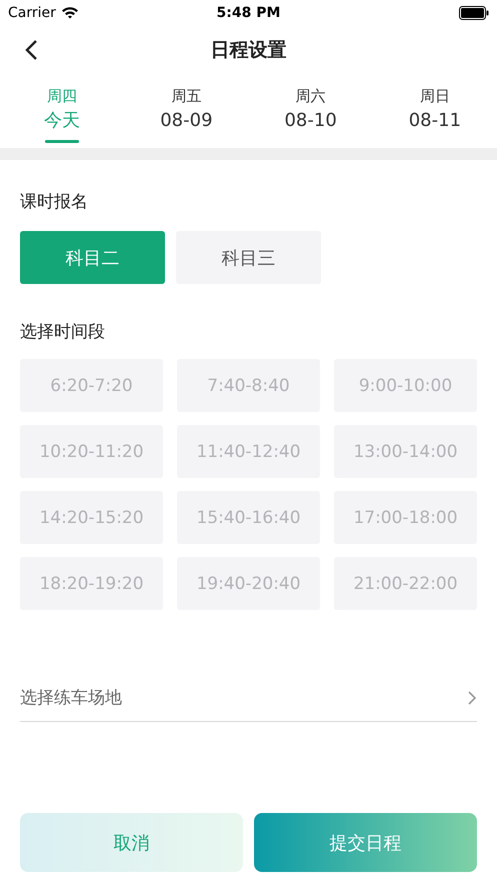 This screenshot has height=883, width=497. Describe the element at coordinates (248, 50) in the screenshot. I see `page-title: 日程设置` at that location.